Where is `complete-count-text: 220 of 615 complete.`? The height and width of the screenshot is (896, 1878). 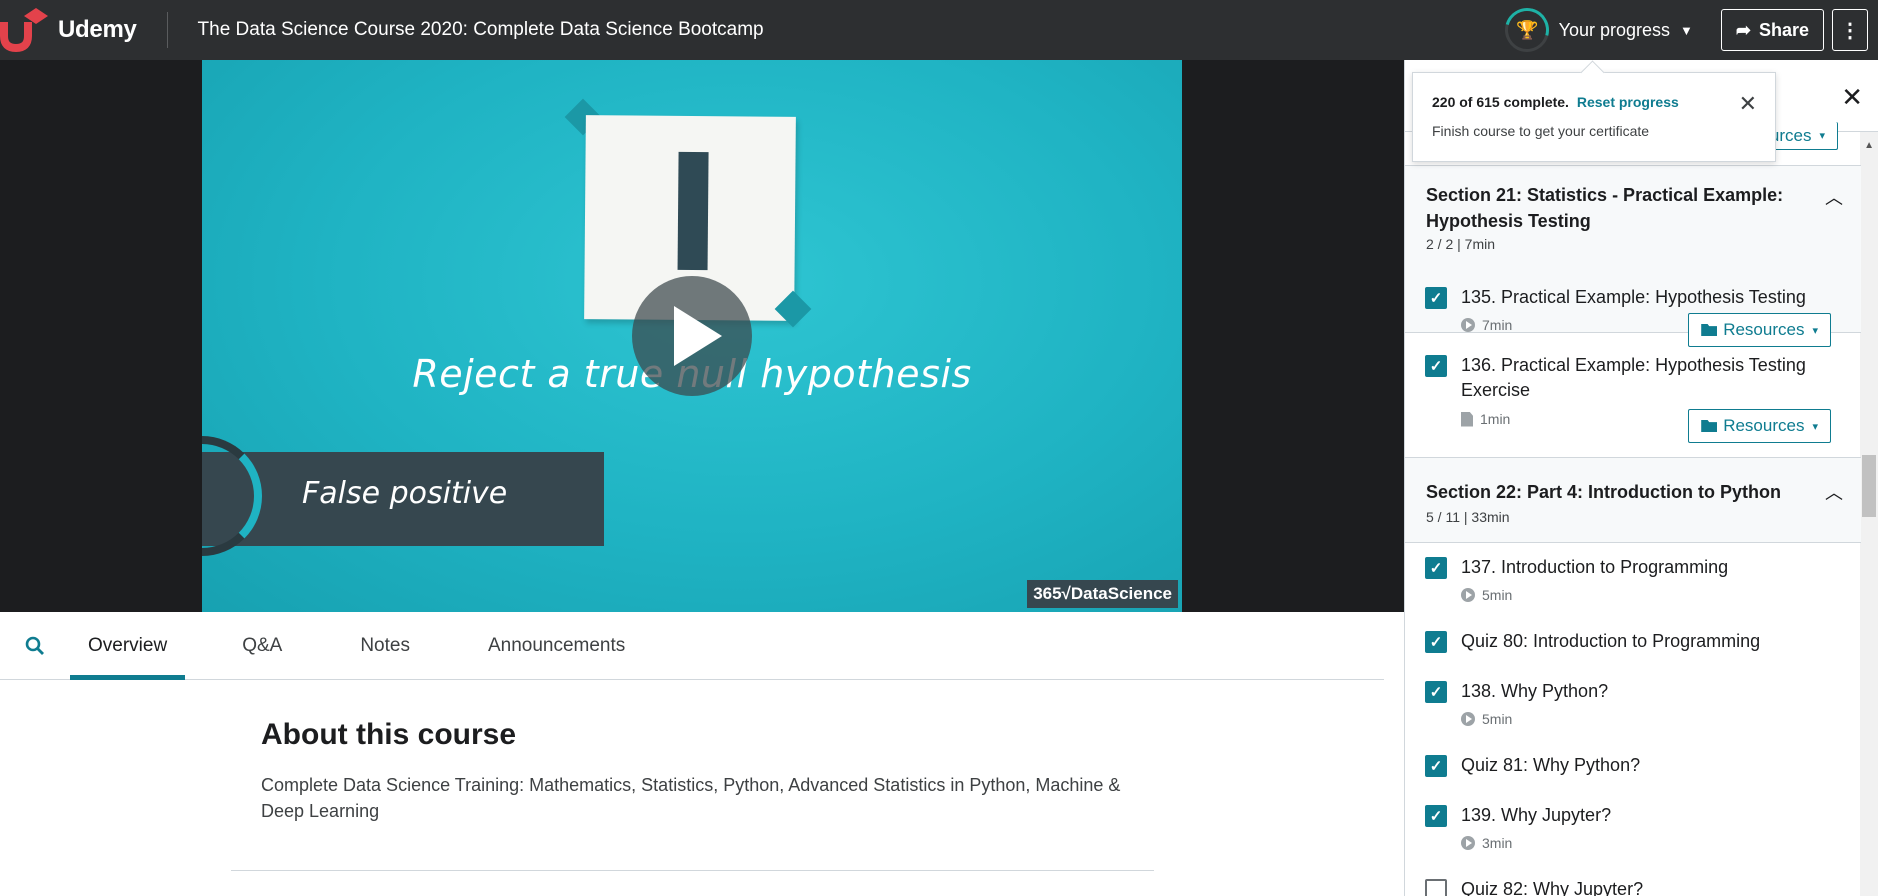
complete-count-text: 220 of 615 complete. is located at coordinates (1500, 102).